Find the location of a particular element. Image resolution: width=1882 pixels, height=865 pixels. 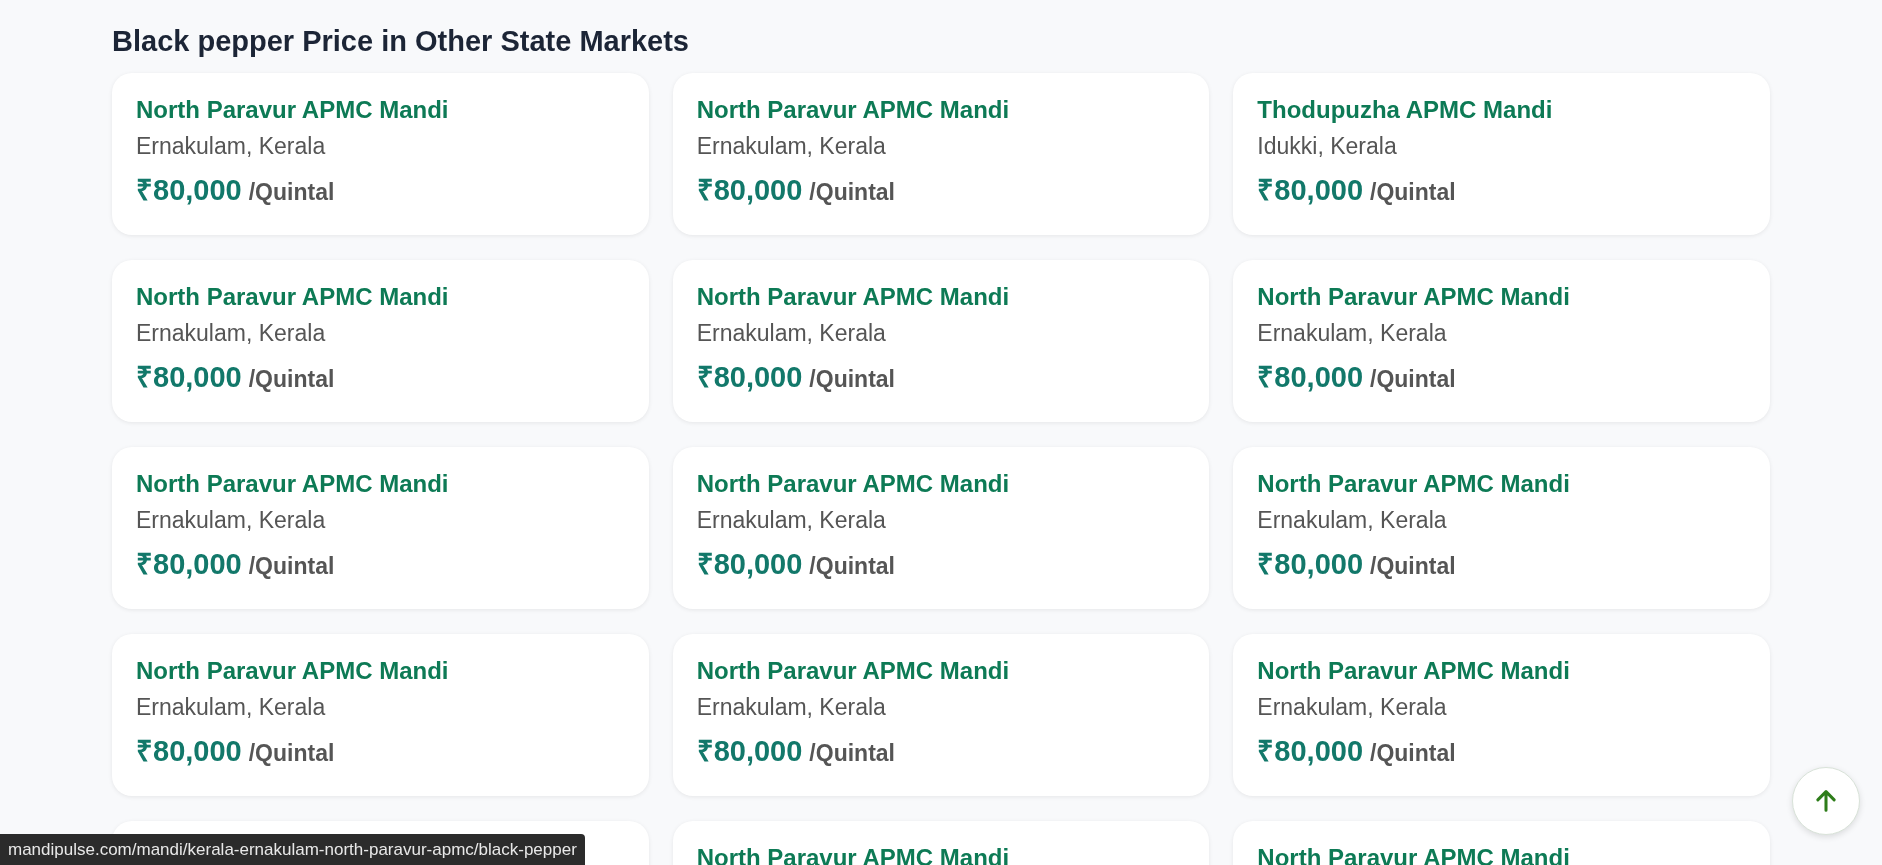

url-tooltip: mandipulse.com/mandi/kerala-ernakulam-north-paravur-apmc/black-pepper is located at coordinates (292, 849).